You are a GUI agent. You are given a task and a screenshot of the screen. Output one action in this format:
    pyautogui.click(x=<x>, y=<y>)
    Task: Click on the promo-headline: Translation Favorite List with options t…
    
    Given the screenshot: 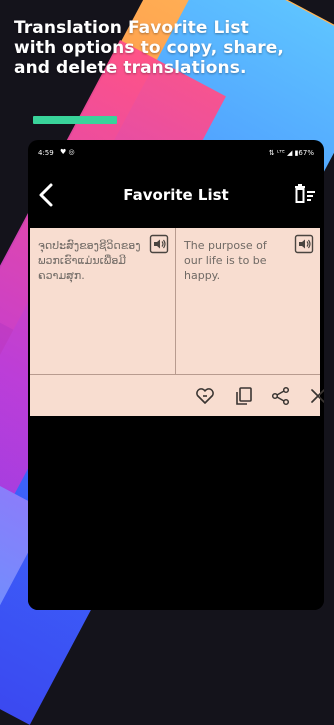 What is the action you would take?
    pyautogui.click(x=169, y=48)
    